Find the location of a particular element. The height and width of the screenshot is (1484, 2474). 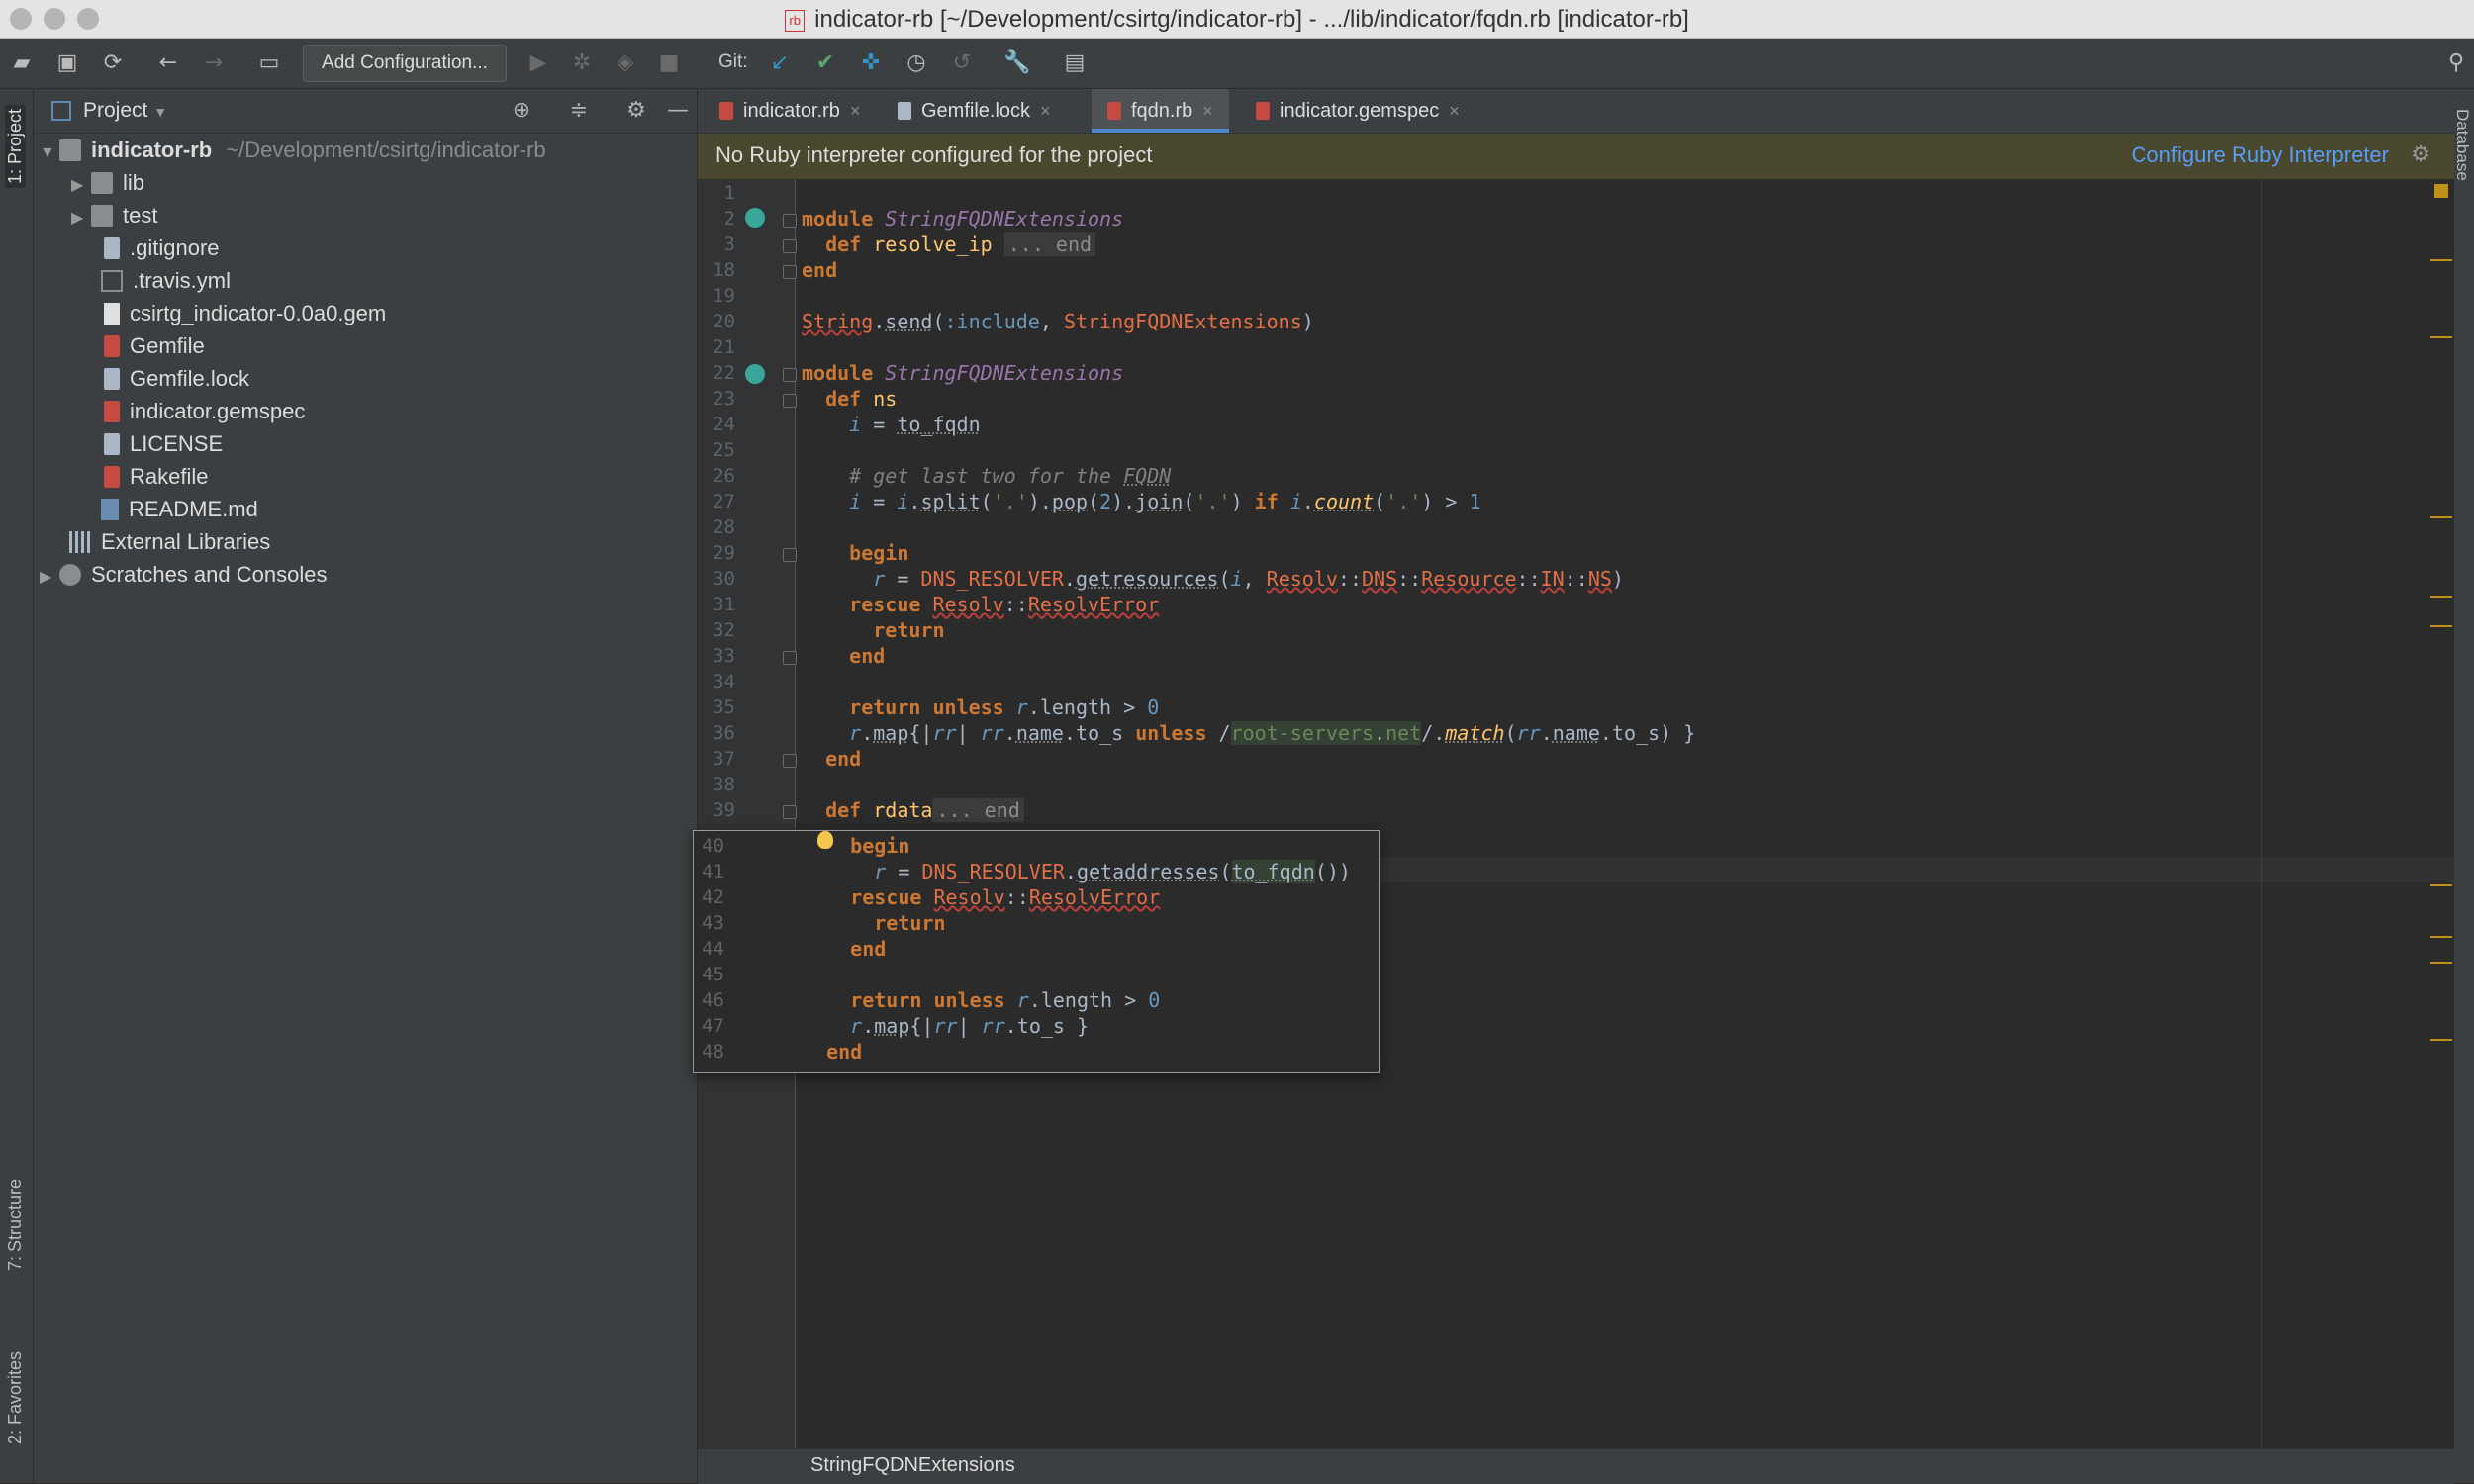

tree-item-lib: ▶ lib is located at coordinates (107, 182).